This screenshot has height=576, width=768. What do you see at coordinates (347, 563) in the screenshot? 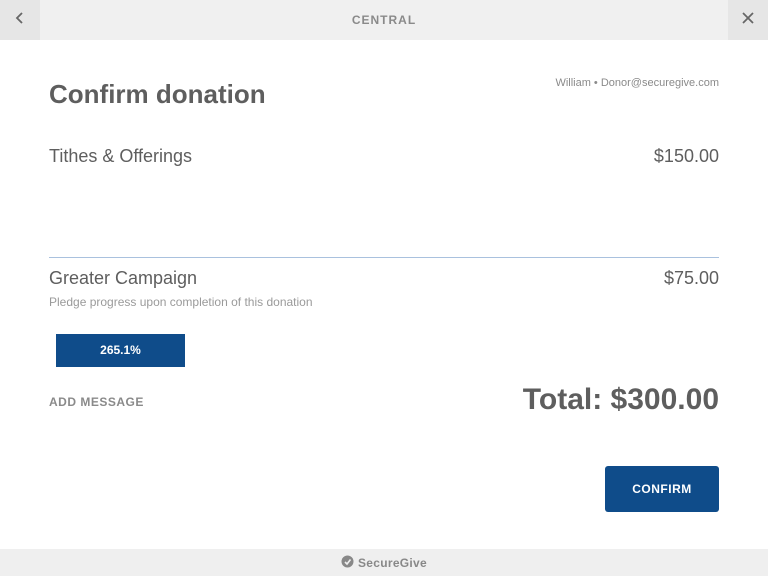
I see `securegive-logo-icon` at bounding box center [347, 563].